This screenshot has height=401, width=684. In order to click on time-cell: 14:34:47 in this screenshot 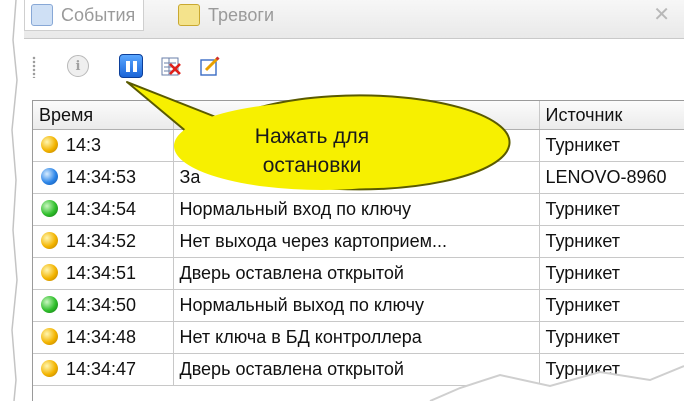, I will do `click(103, 369)`.